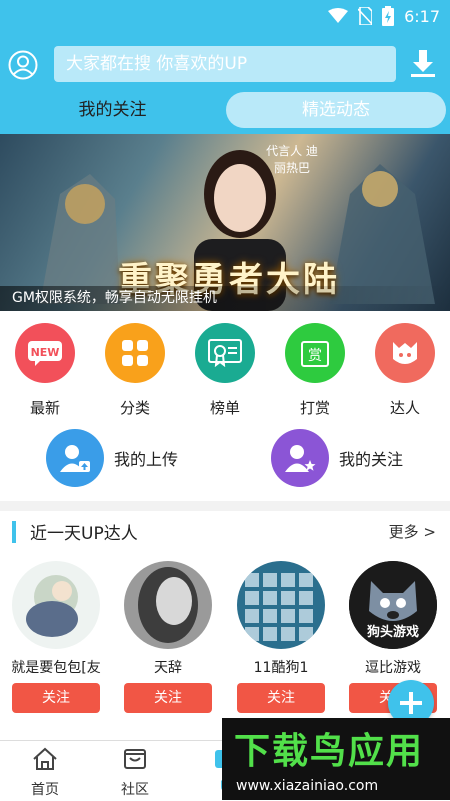 Image resolution: width=450 pixels, height=801 pixels. What do you see at coordinates (135, 790) in the screenshot?
I see `nav-label: 社区` at bounding box center [135, 790].